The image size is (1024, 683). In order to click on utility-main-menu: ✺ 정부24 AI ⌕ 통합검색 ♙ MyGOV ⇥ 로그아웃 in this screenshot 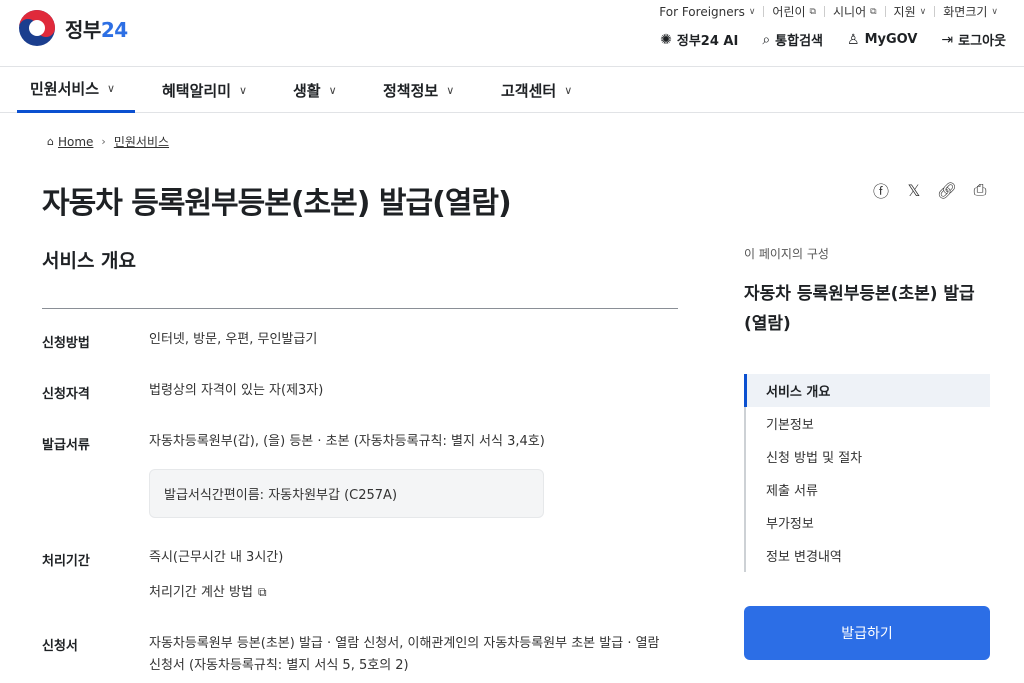, I will do `click(821, 40)`.